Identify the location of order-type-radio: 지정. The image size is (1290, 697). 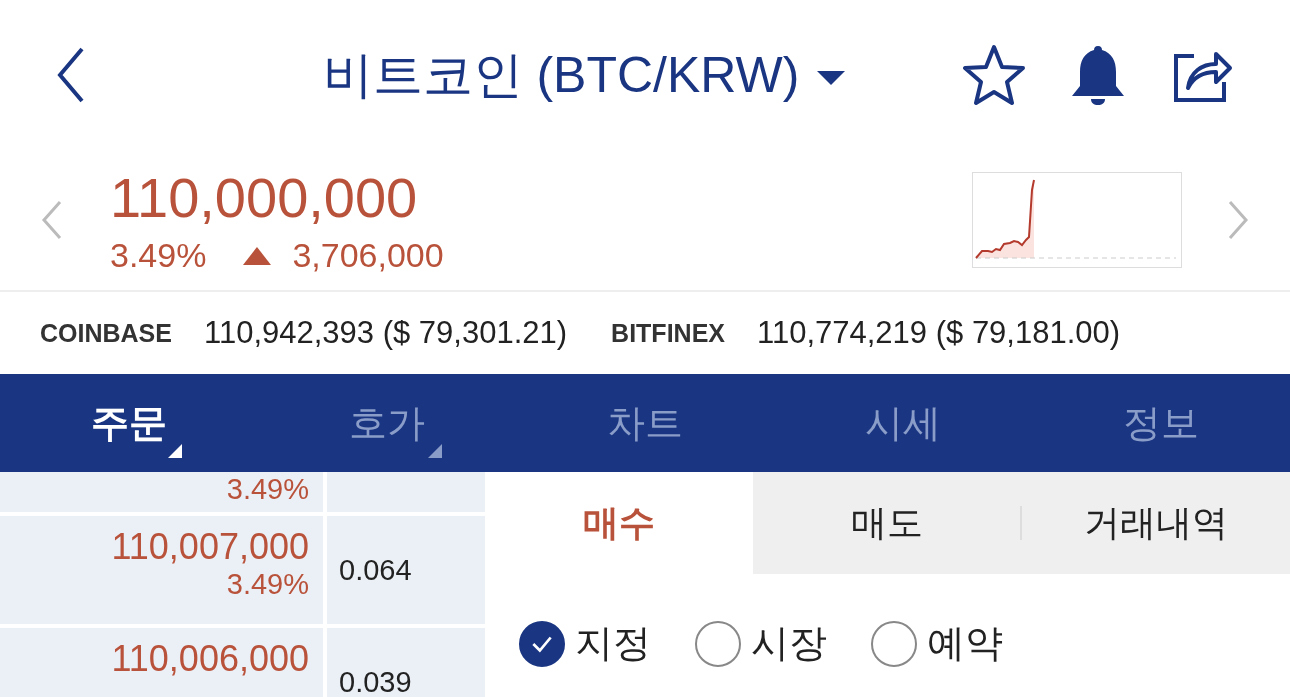
(585, 643).